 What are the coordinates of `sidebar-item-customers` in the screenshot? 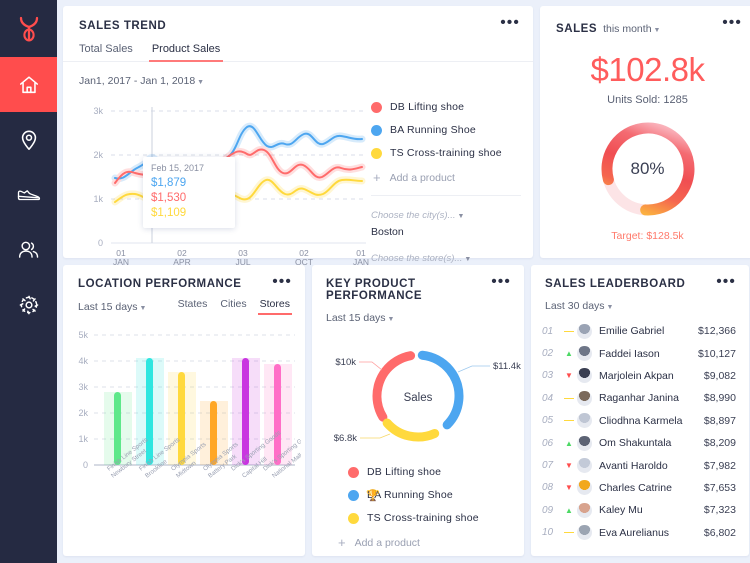 It's located at (28, 249).